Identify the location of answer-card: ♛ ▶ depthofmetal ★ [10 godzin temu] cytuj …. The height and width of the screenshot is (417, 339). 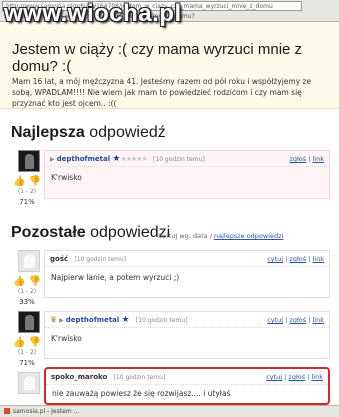
(187, 335).